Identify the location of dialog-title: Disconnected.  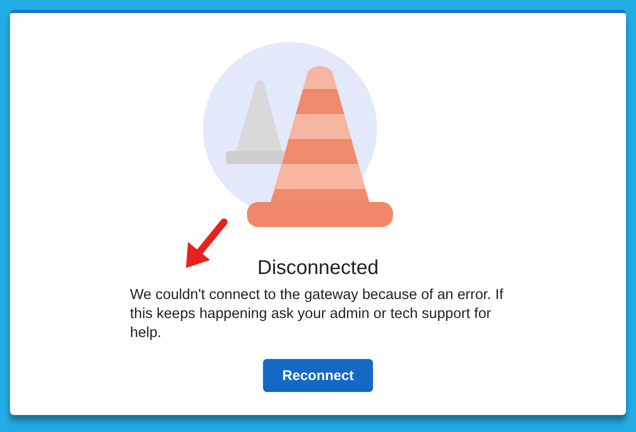
(318, 268).